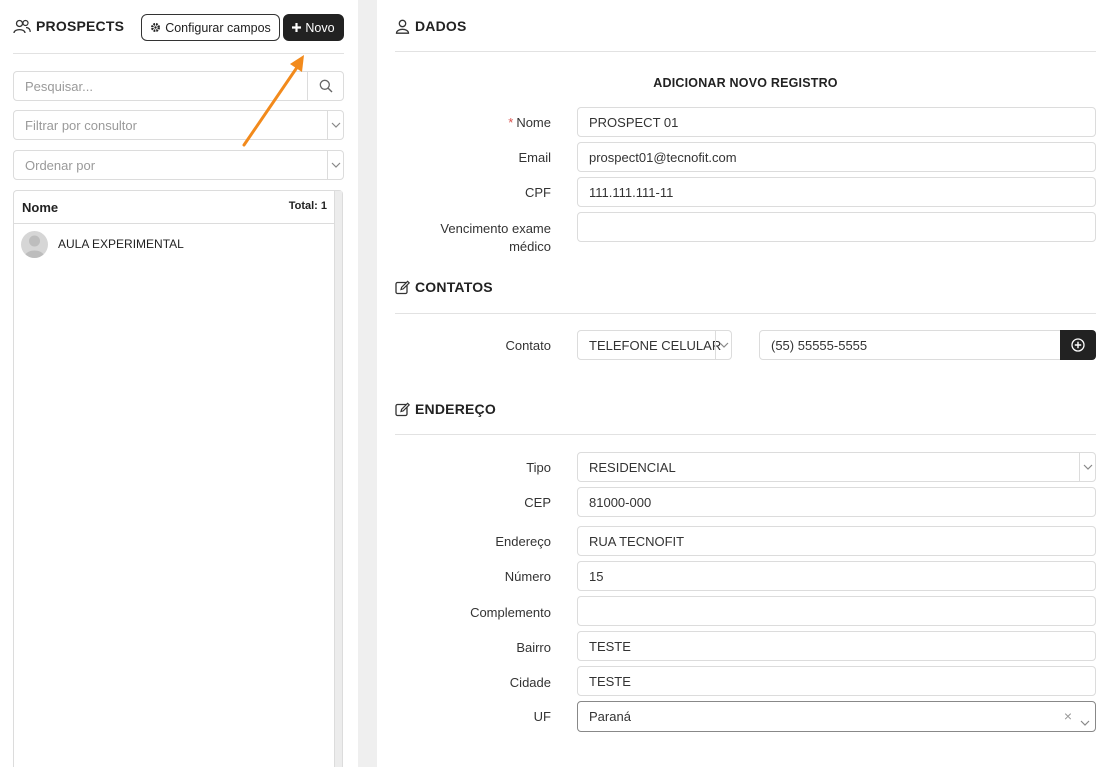  I want to click on list-scrollbar, so click(338, 479).